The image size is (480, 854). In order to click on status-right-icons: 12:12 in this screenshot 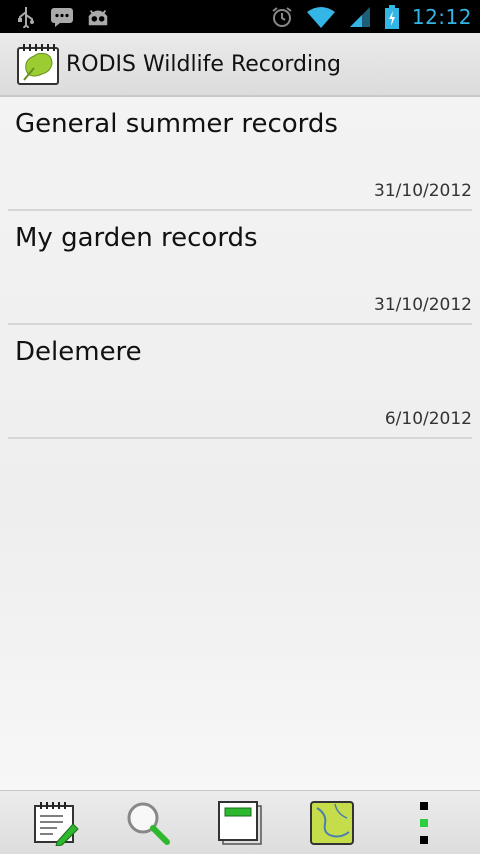, I will do `click(371, 16)`.